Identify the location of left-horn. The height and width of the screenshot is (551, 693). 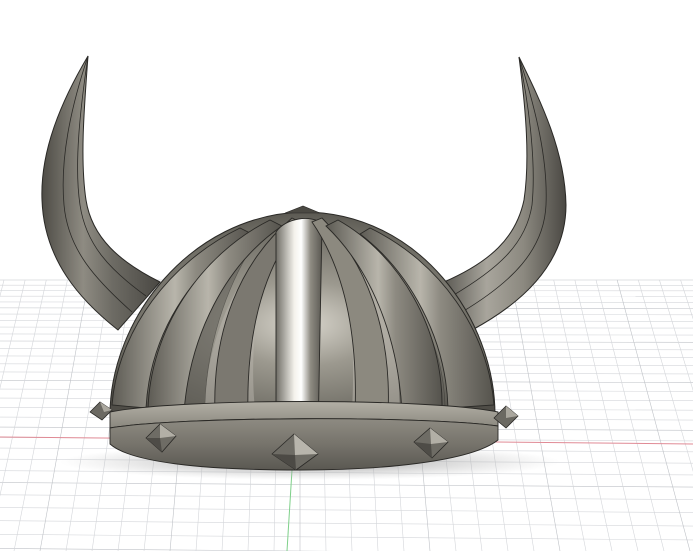
(101, 193).